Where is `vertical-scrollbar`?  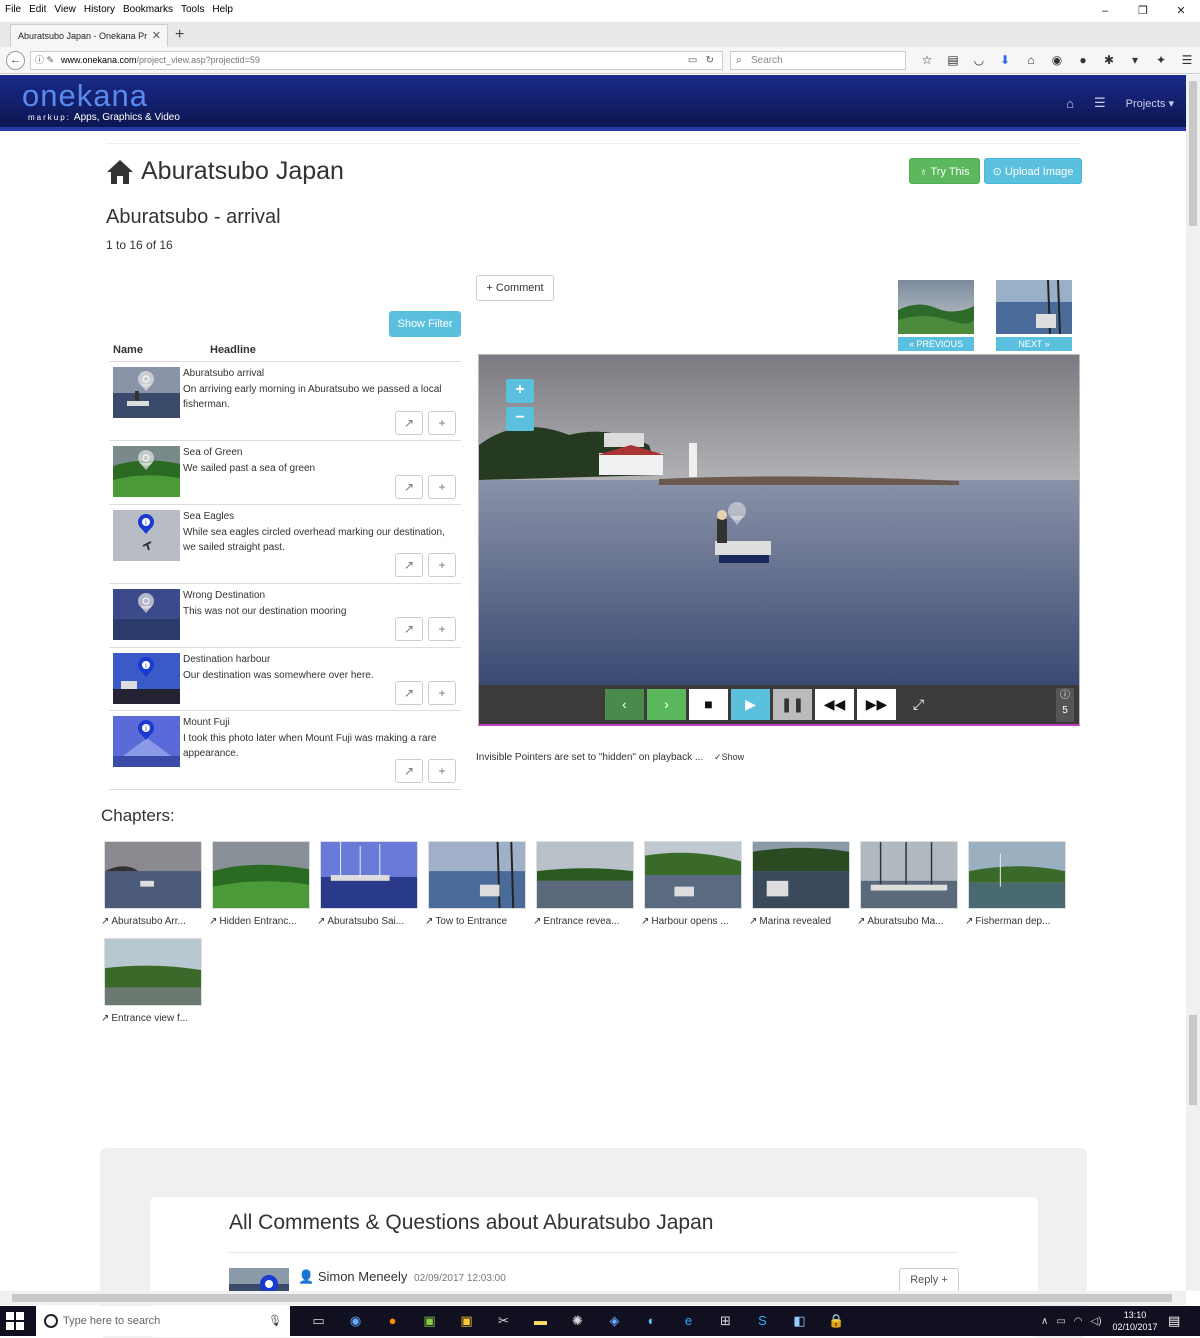 vertical-scrollbar is located at coordinates (1193, 683).